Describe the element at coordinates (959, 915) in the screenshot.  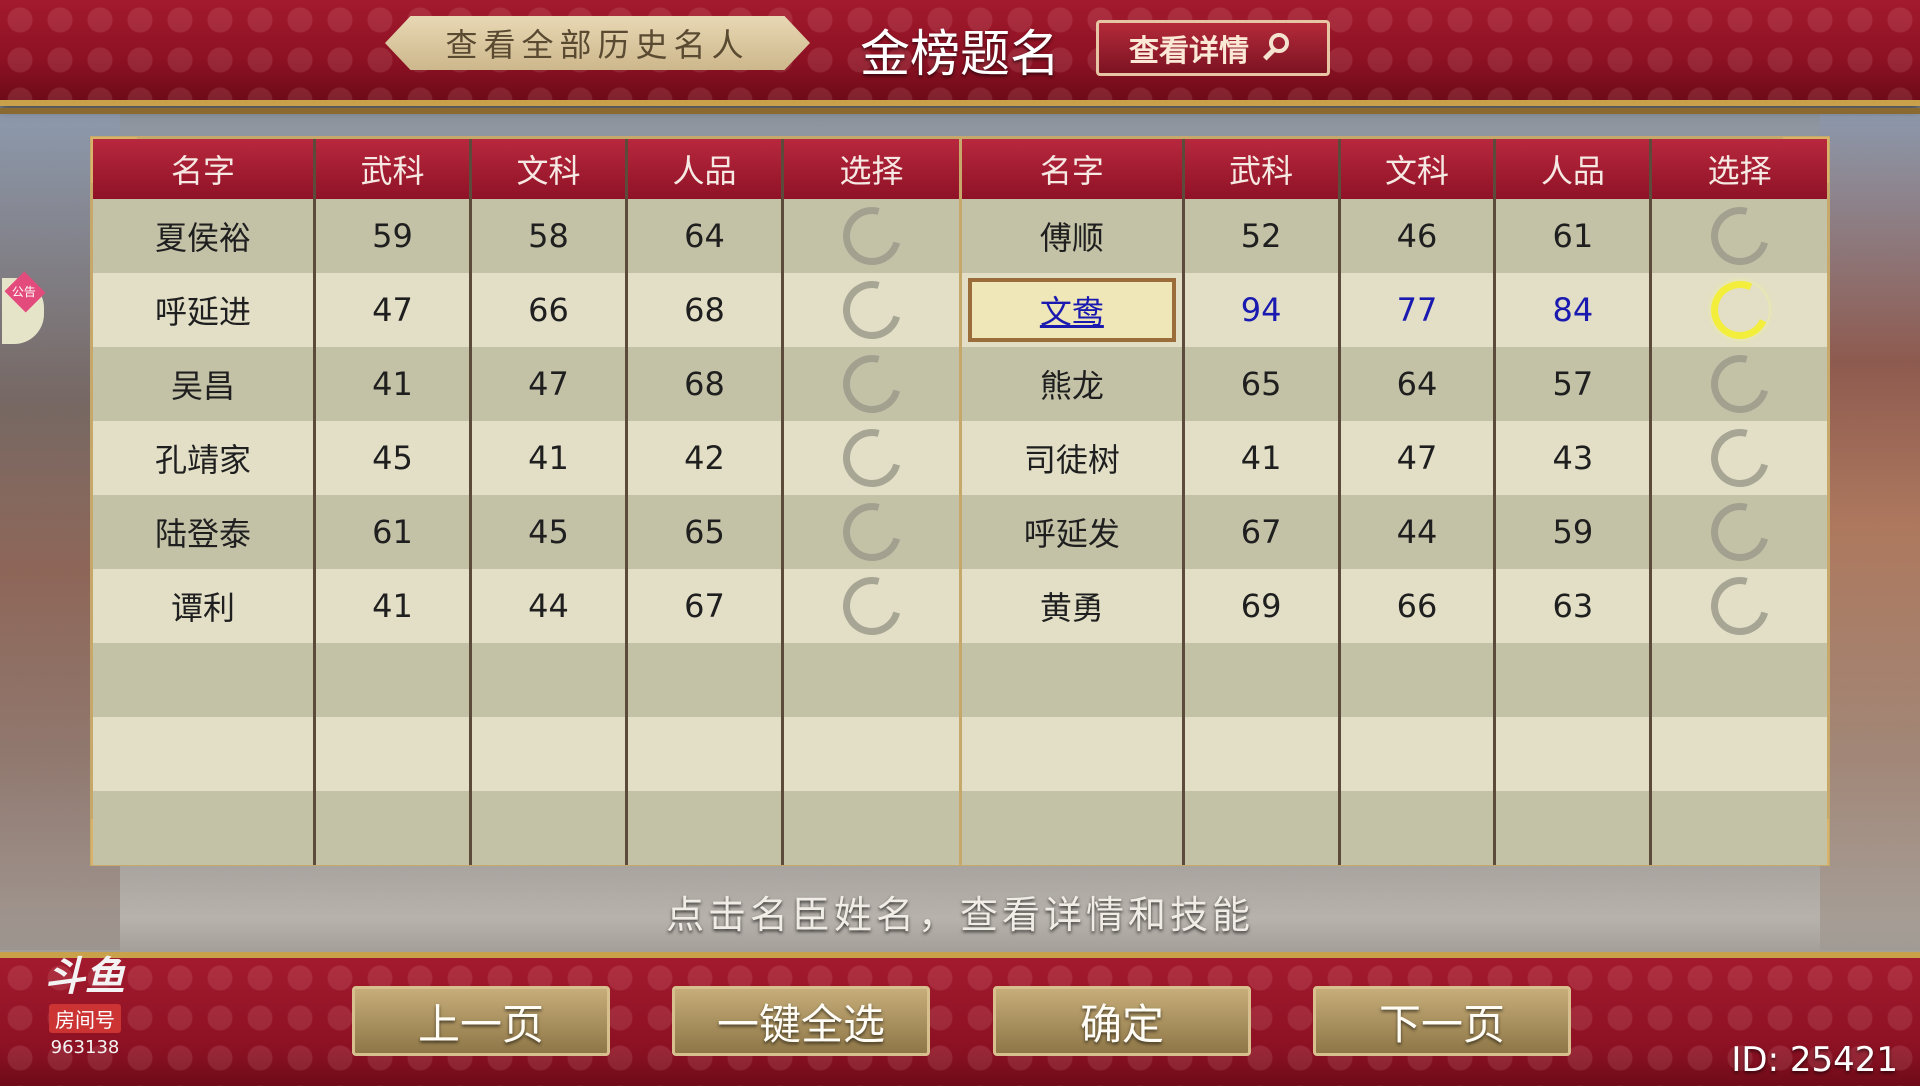
I see `hint-text: 点击名臣姓名，查看详情和技能` at that location.